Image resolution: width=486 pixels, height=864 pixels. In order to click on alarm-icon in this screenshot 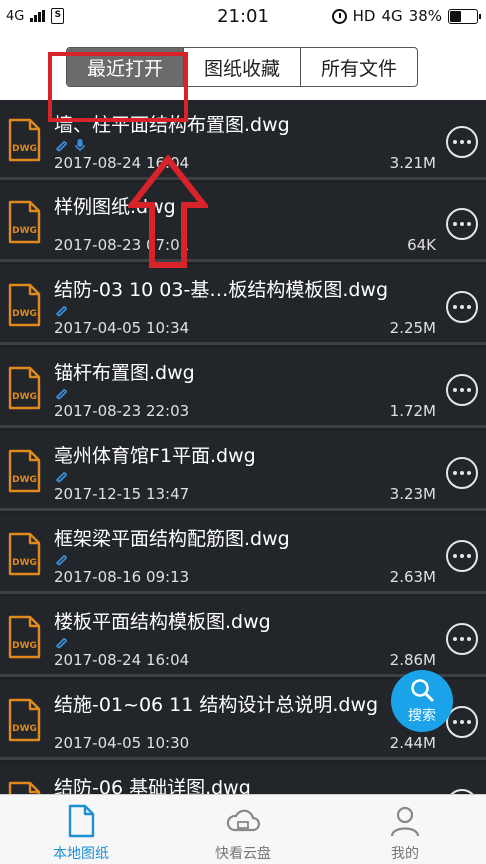, I will do `click(339, 16)`.